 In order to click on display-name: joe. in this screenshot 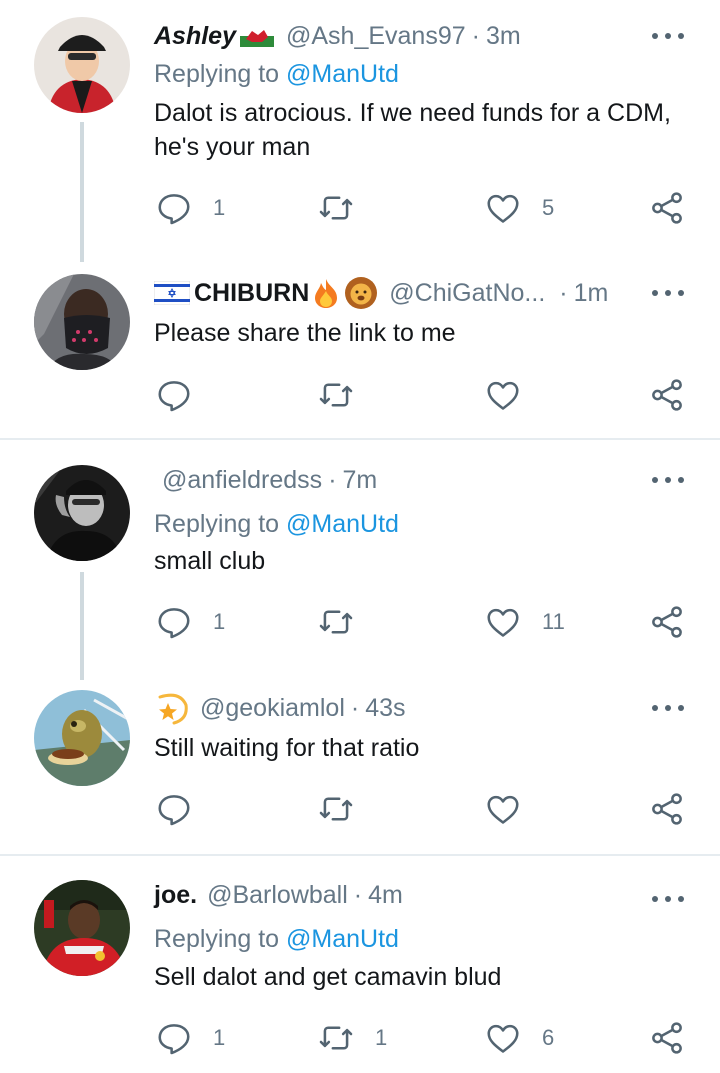, I will do `click(175, 895)`.